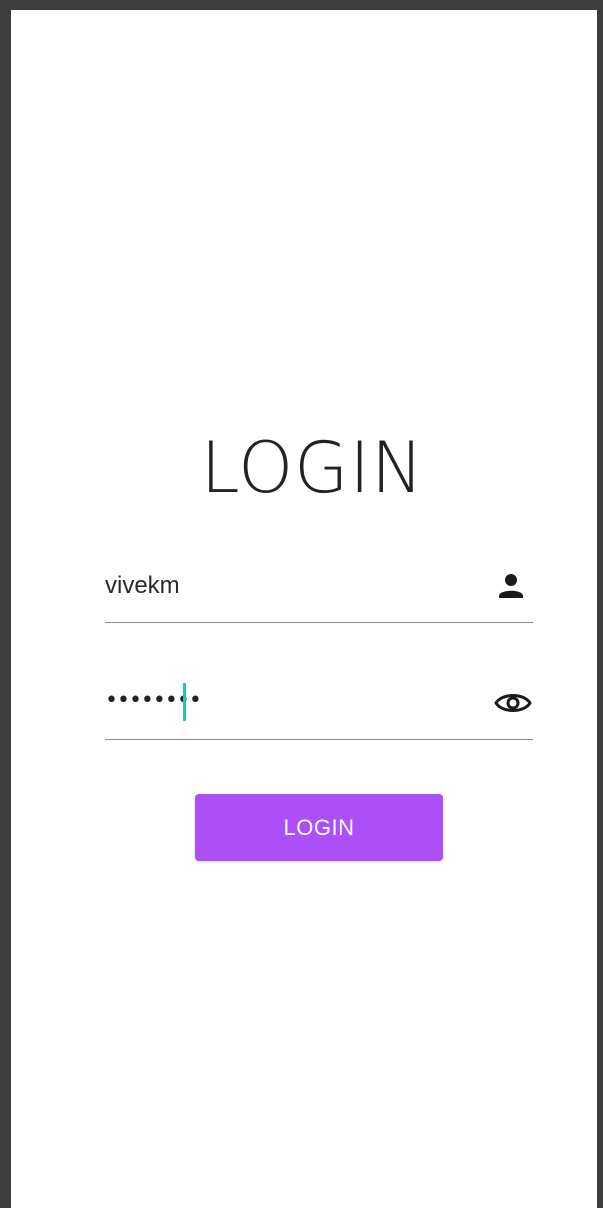  Describe the element at coordinates (184, 702) in the screenshot. I see `text-cursor` at that location.